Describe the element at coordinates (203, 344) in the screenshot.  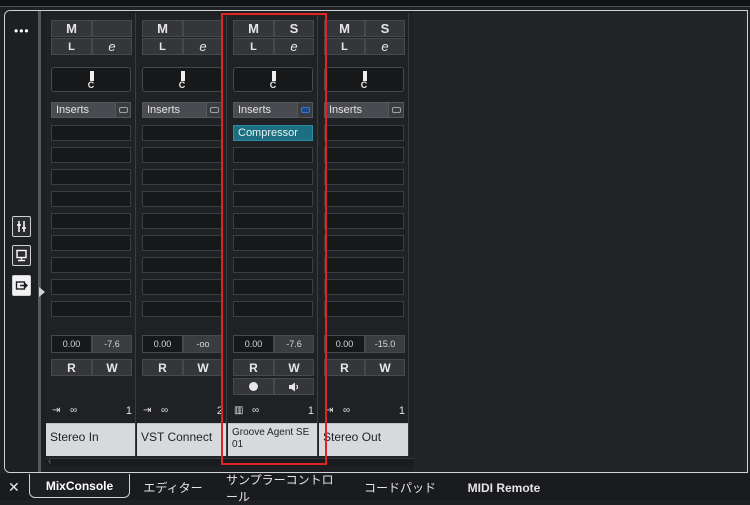
I see `peak-value: -oo` at that location.